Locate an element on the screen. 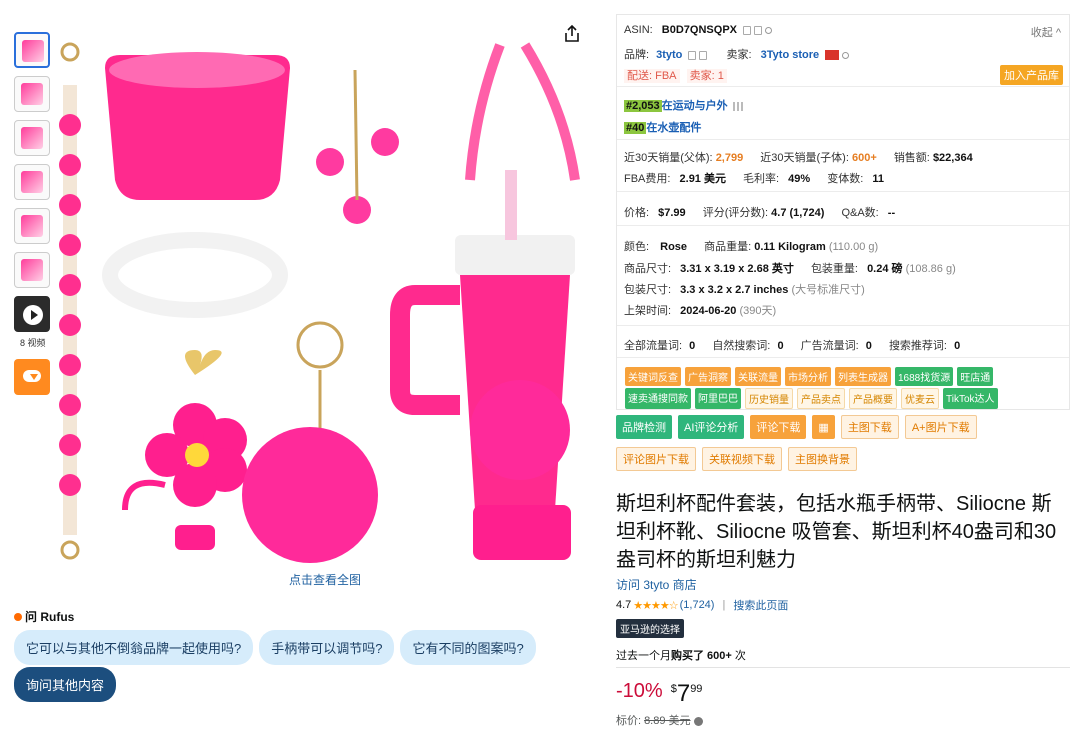  tool-tags-row-1: 关键词反查 广告洞察 关联流量 市场分析 列表生成器 1688找货源 旺店通 is located at coordinates (809, 376).